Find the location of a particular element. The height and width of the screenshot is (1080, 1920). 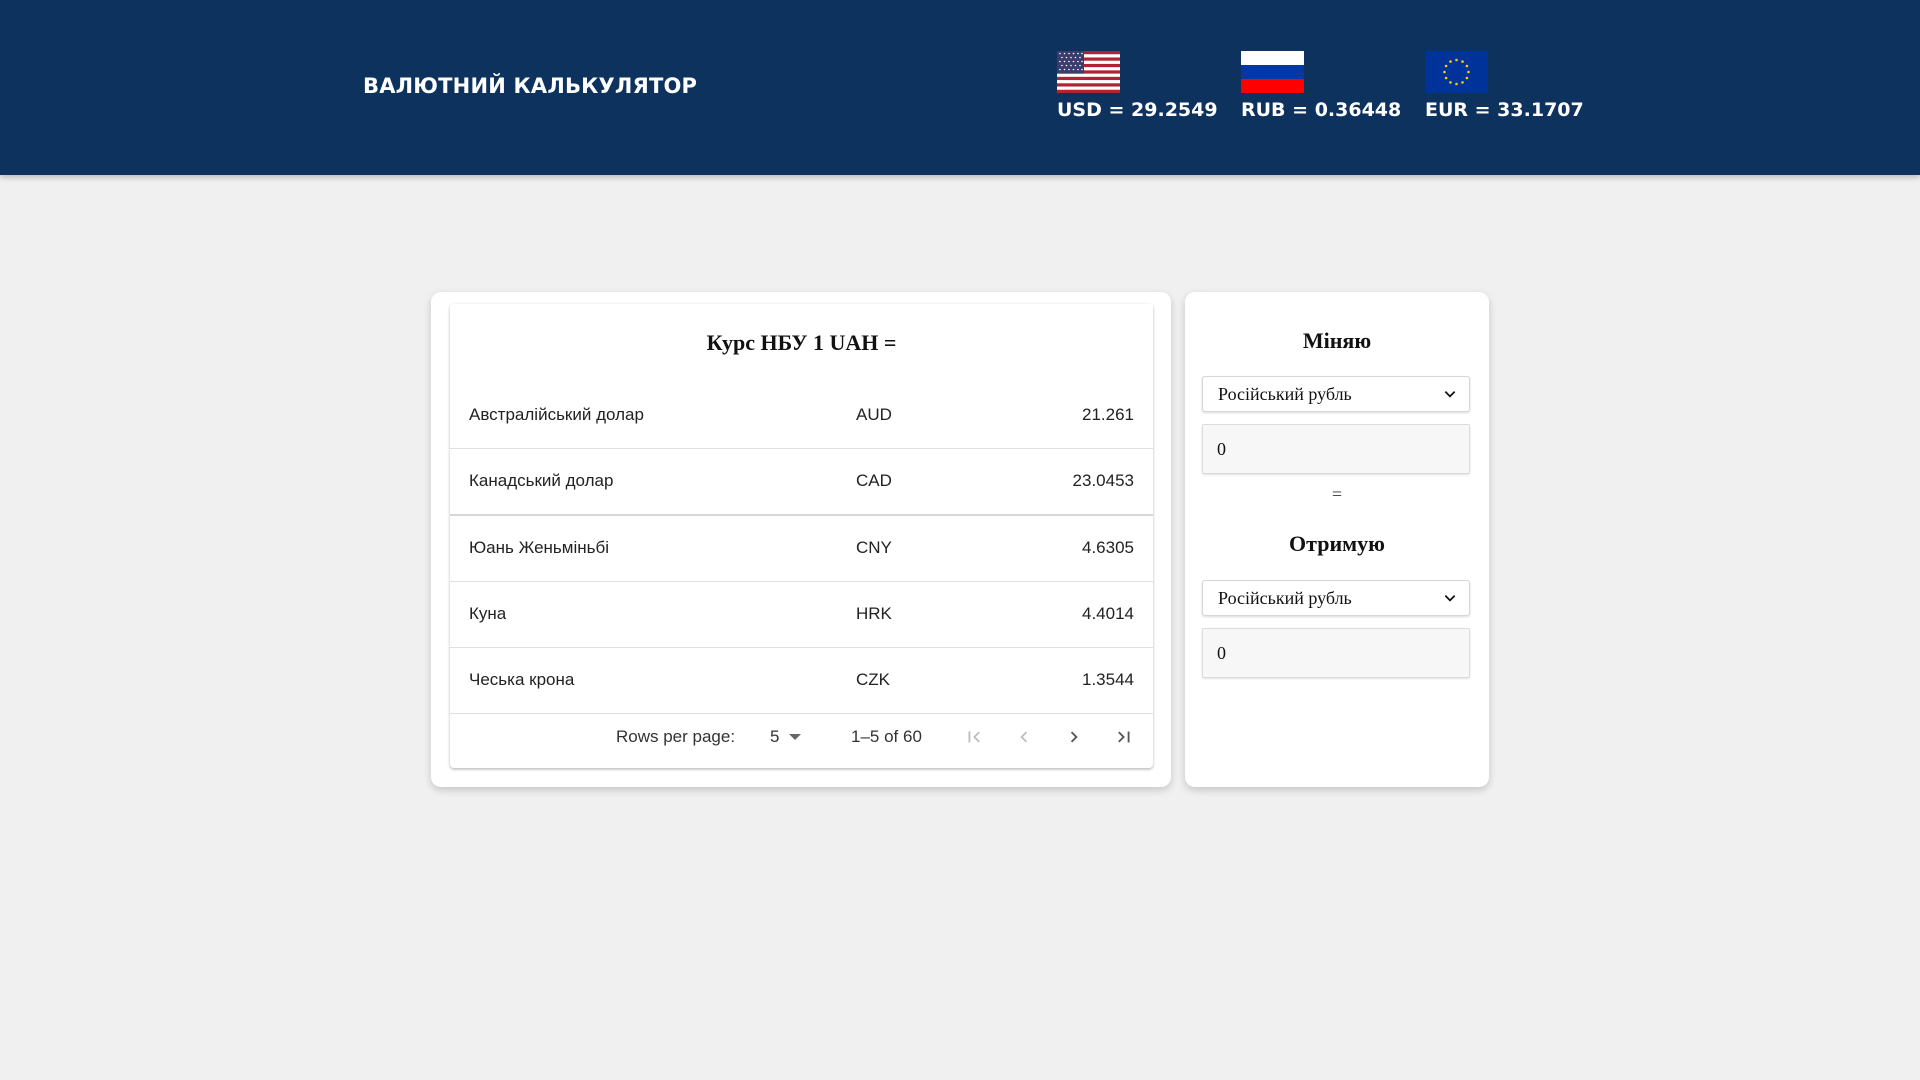

get-amount-input is located at coordinates (1336, 653).